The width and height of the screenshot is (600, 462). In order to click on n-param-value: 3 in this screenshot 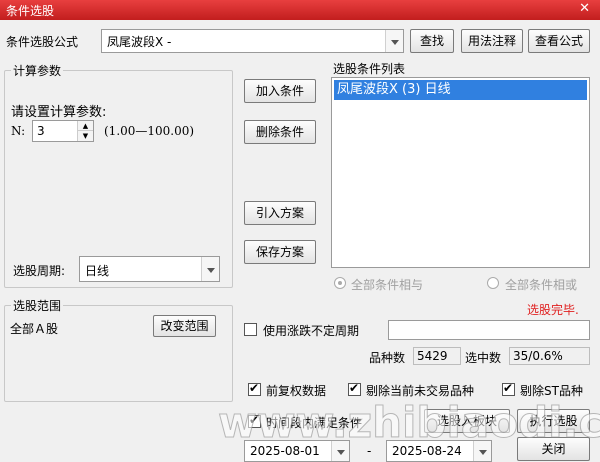, I will do `click(41, 131)`.